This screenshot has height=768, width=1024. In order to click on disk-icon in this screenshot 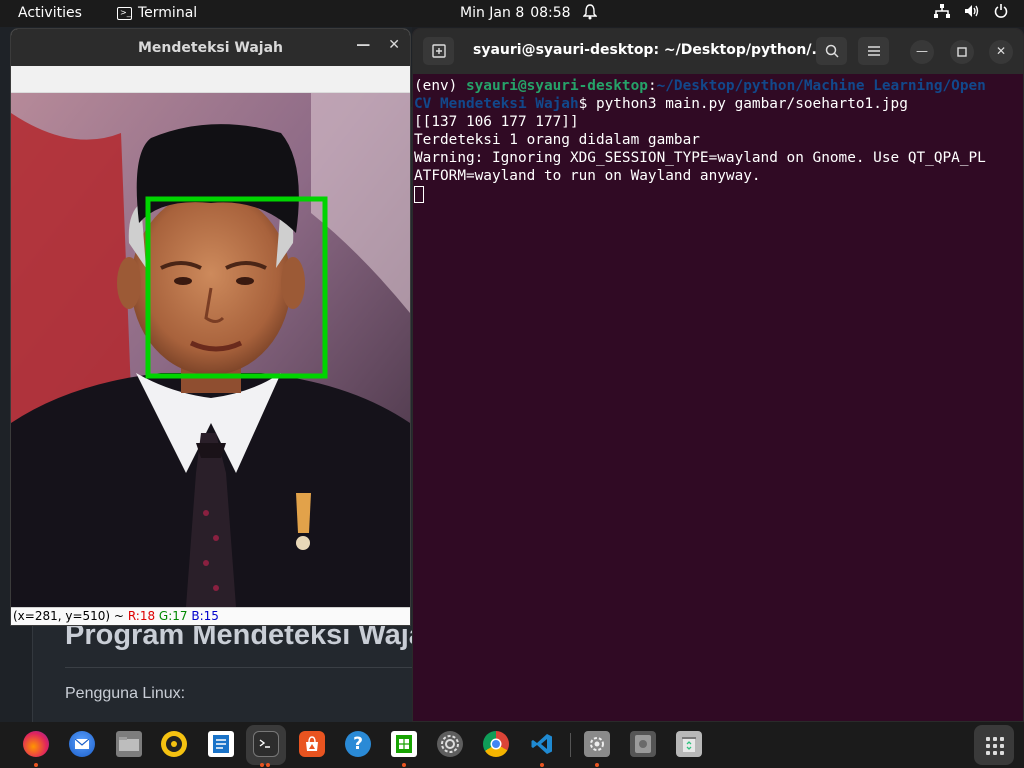, I will do `click(643, 744)`.